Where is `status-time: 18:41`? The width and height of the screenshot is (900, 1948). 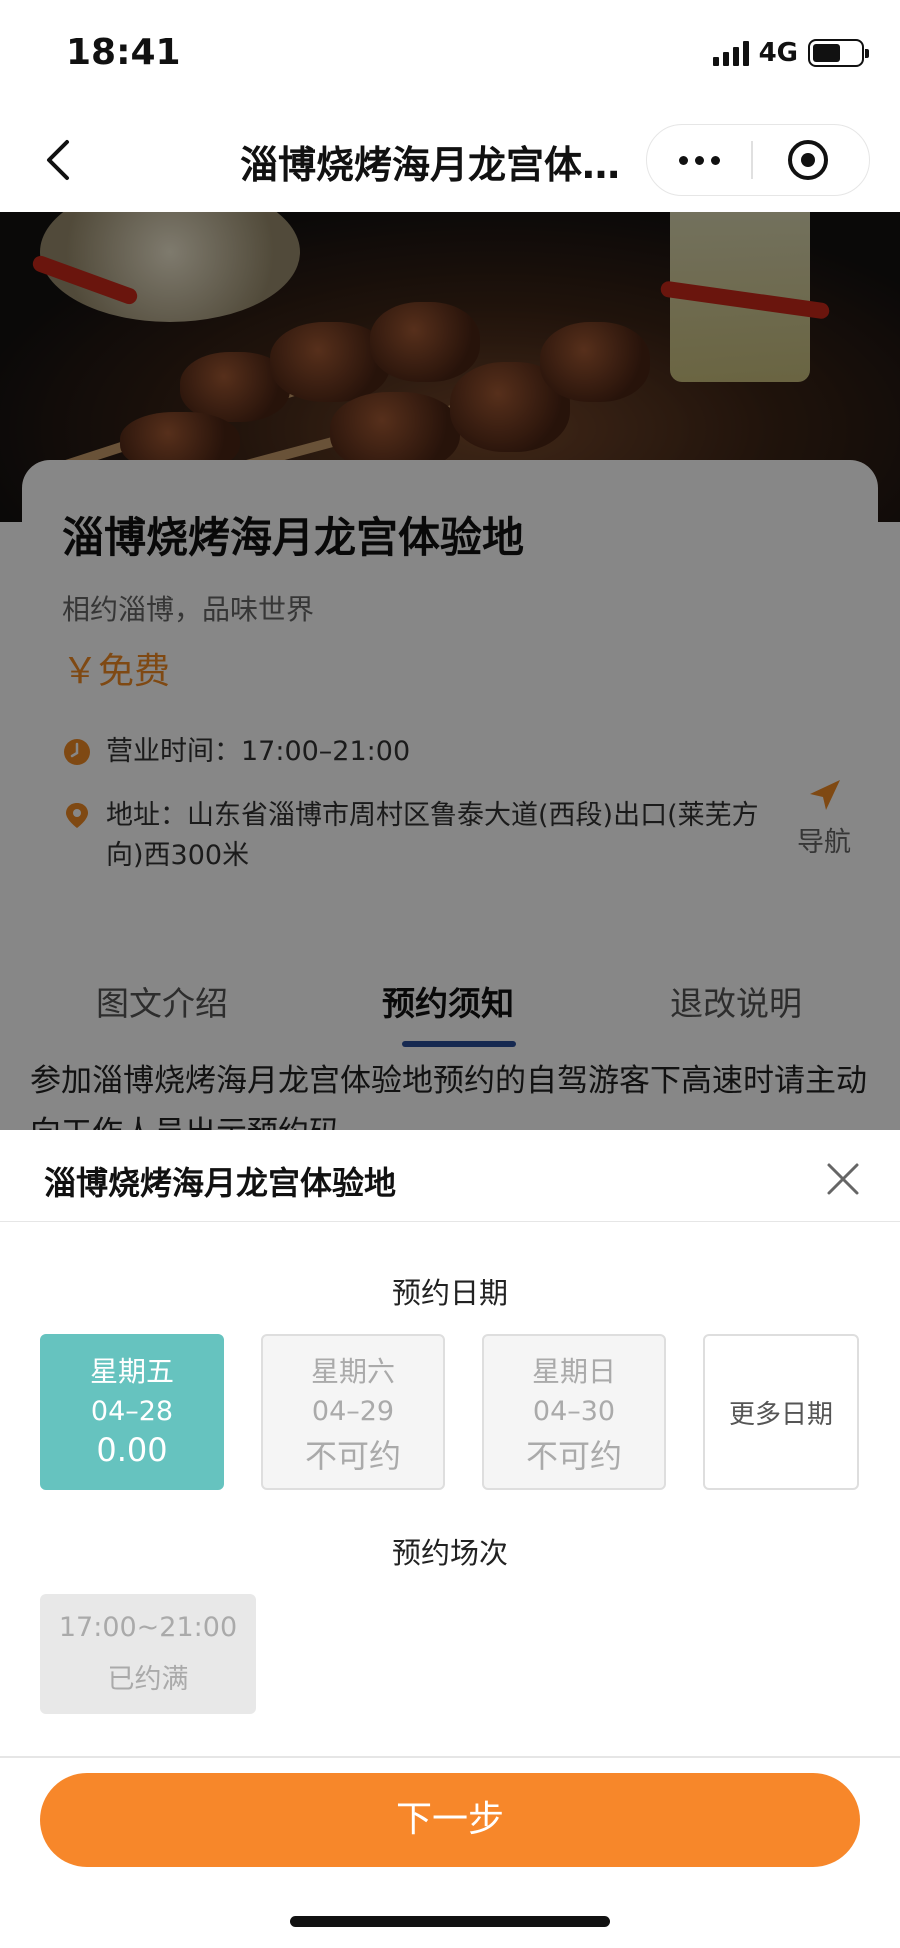 status-time: 18:41 is located at coordinates (123, 52).